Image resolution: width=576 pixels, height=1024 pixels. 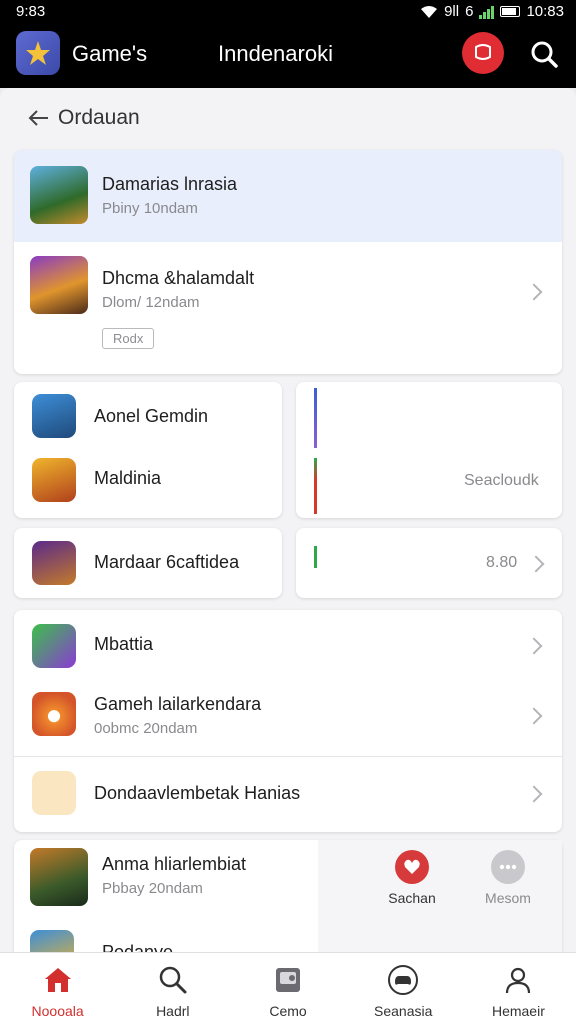 I want to click on app-bar: Game's Inndenaroki, so click(x=288, y=56).